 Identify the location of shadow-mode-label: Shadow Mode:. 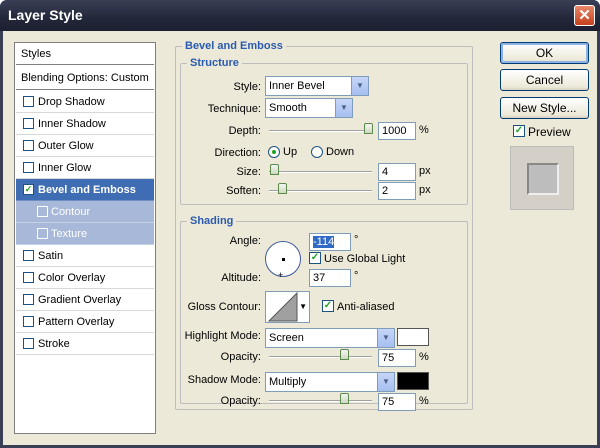
(224, 380).